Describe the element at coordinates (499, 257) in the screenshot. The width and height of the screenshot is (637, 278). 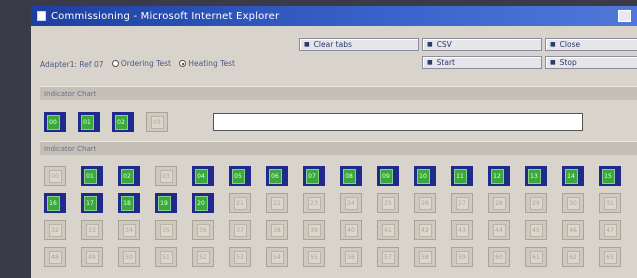
I see `indicator-cell: 60` at that location.